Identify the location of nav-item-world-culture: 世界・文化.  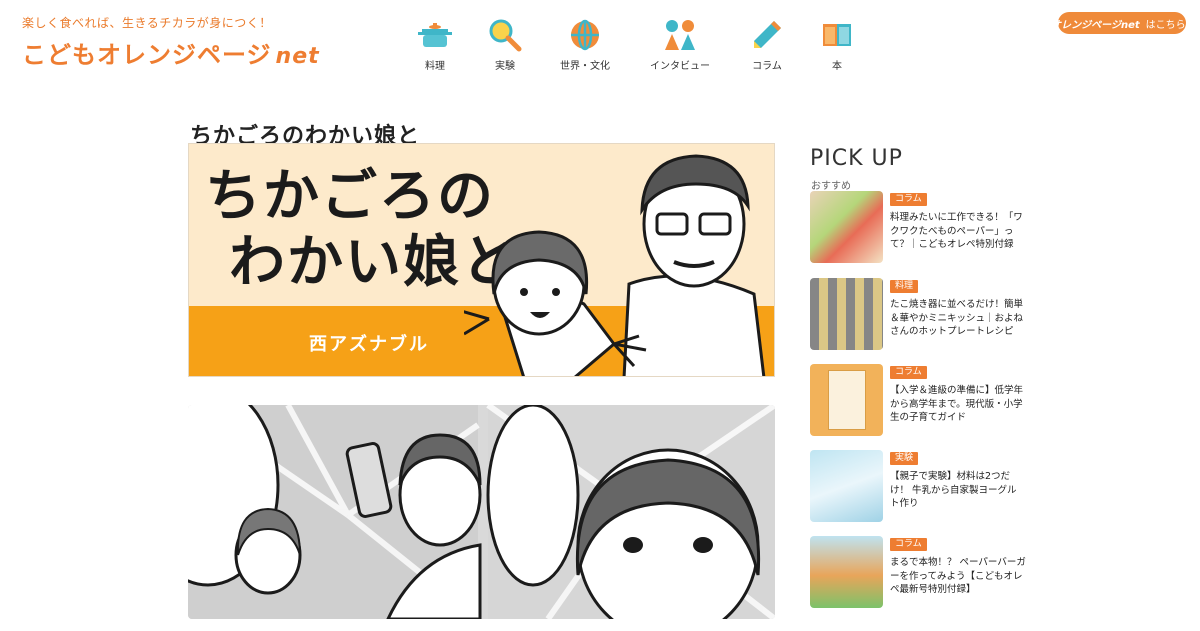
(585, 45).